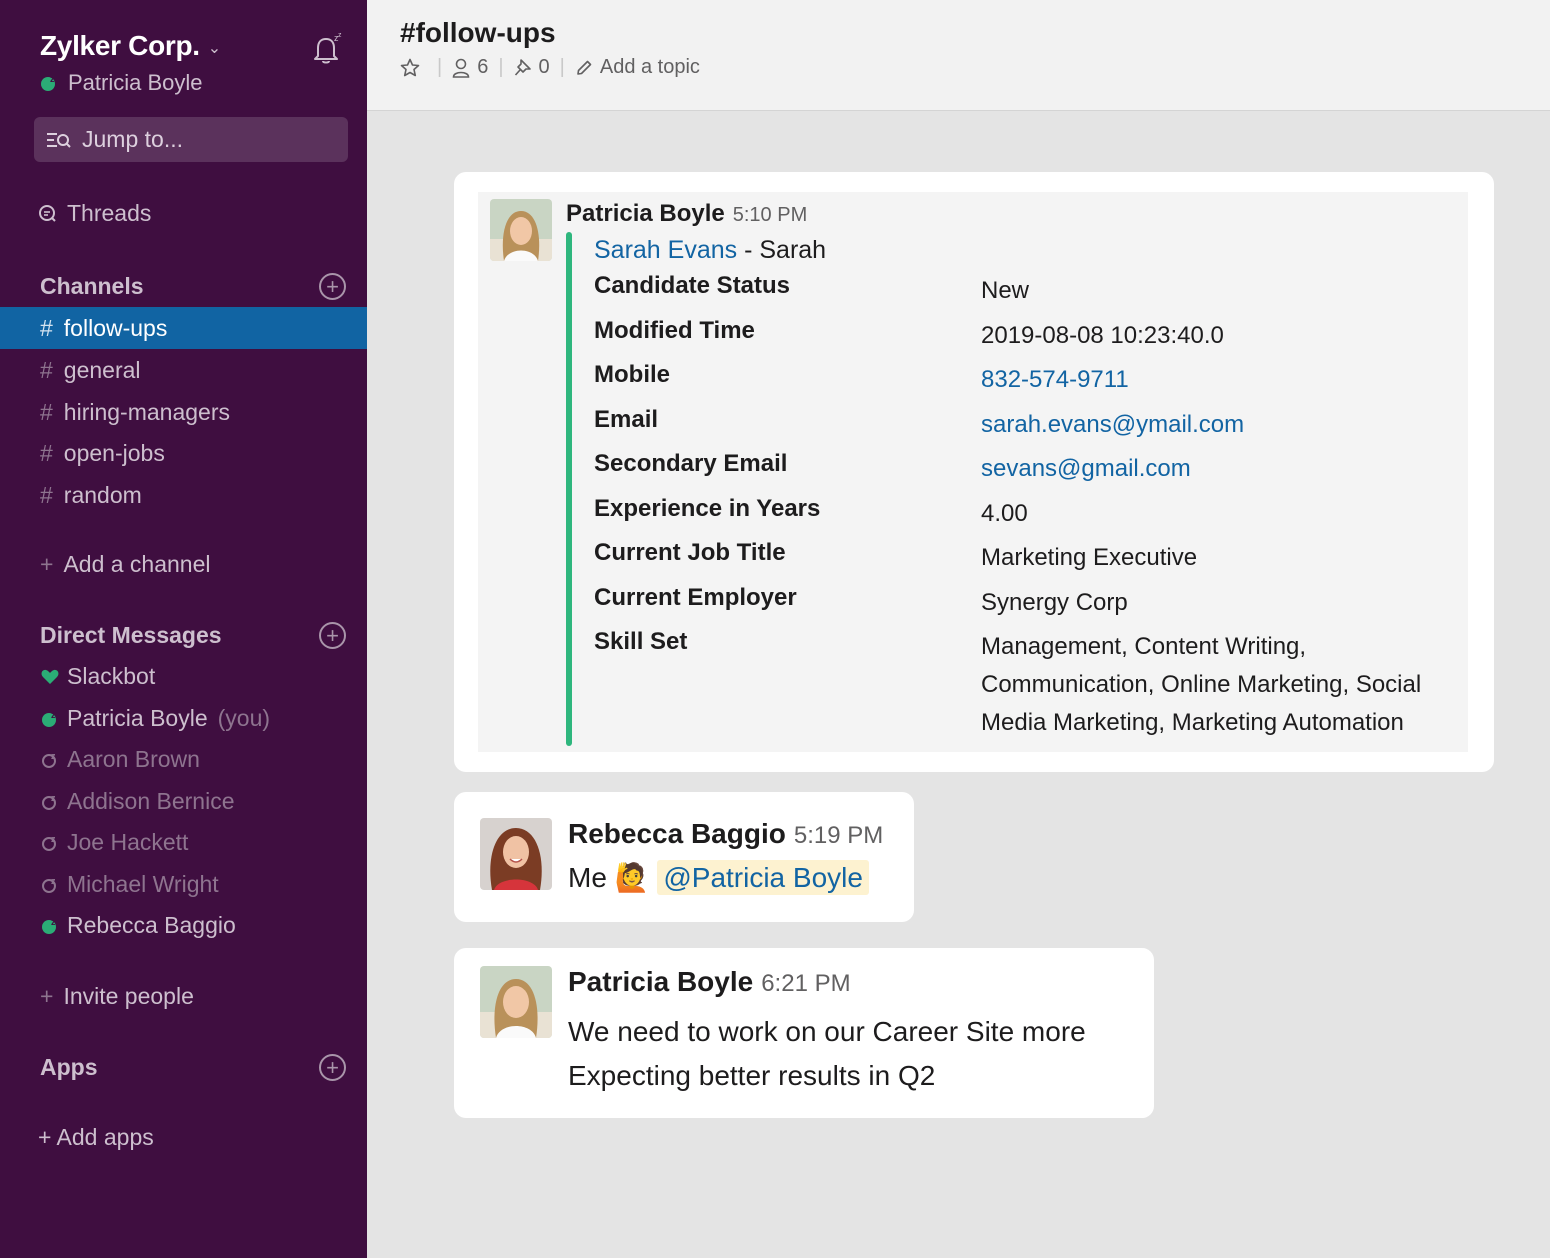 Image resolution: width=1550 pixels, height=1258 pixels. Describe the element at coordinates (135, 82) in the screenshot. I see `current-user-name: Patricia Boyle` at that location.